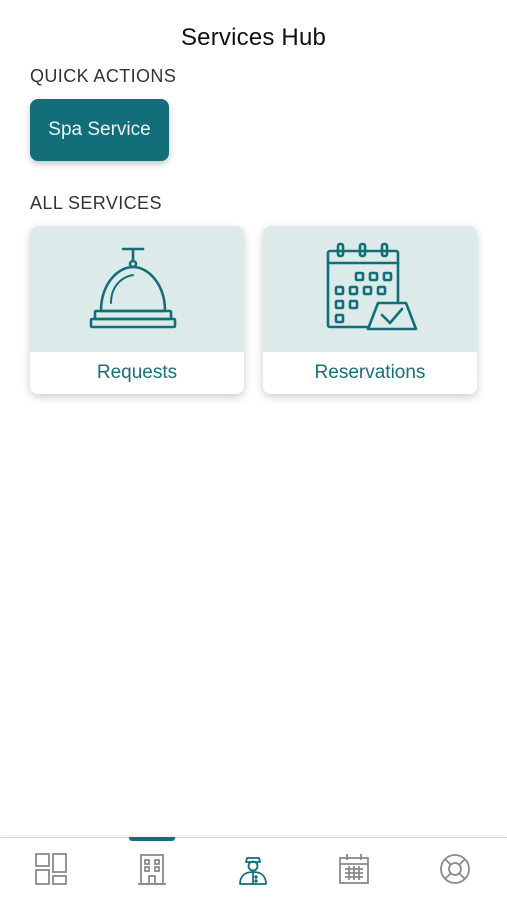 The image size is (507, 900). What do you see at coordinates (370, 373) in the screenshot?
I see `reservations-label: Reservations` at bounding box center [370, 373].